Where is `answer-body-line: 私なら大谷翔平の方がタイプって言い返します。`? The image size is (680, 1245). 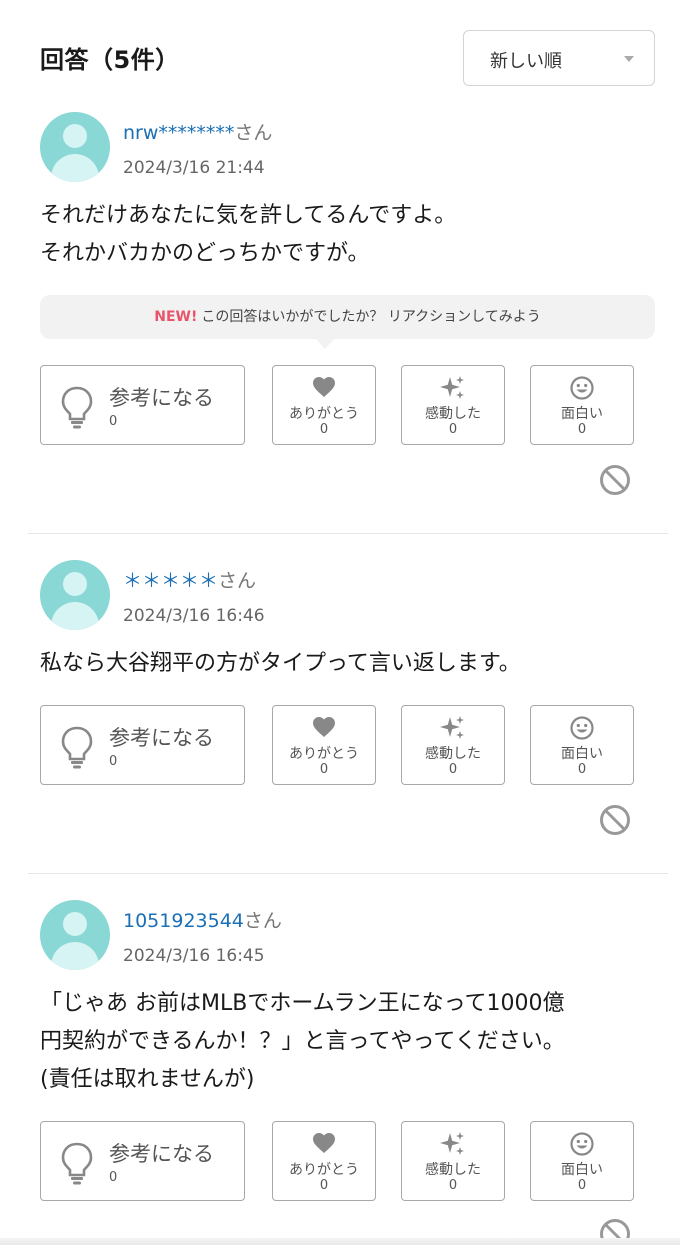 answer-body-line: 私なら大谷翔平の方がタイプって言い返します。 is located at coordinates (280, 663).